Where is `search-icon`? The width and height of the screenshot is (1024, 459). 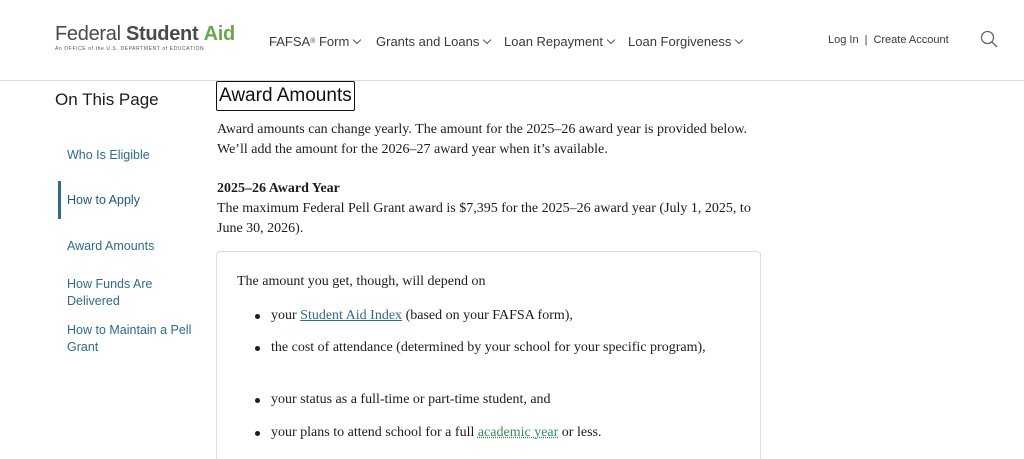
search-icon is located at coordinates (989, 39).